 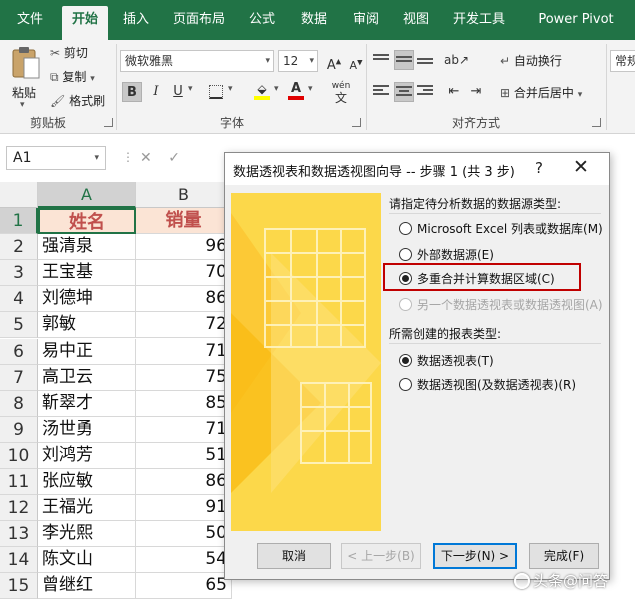 I want to click on increase-indent-button: ⇥, so click(x=476, y=92).